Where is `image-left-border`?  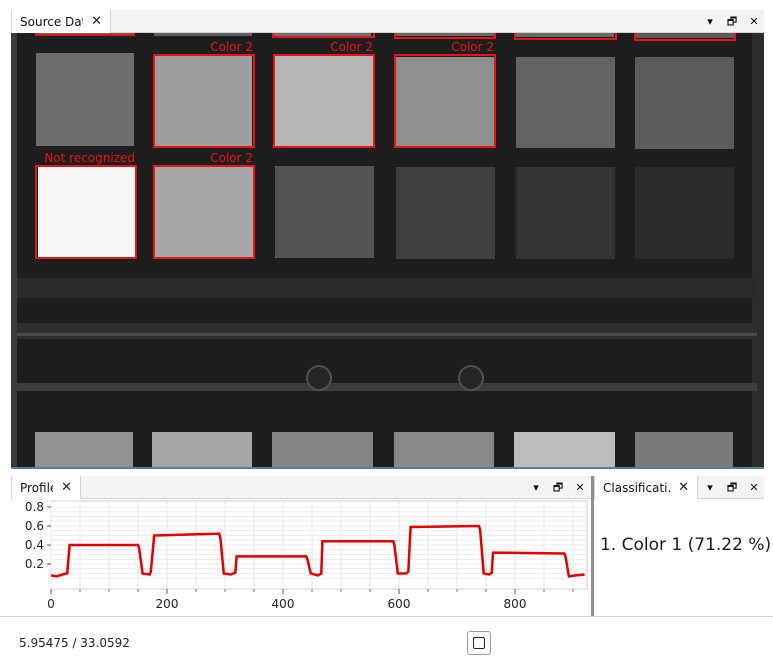
image-left-border is located at coordinates (14, 250).